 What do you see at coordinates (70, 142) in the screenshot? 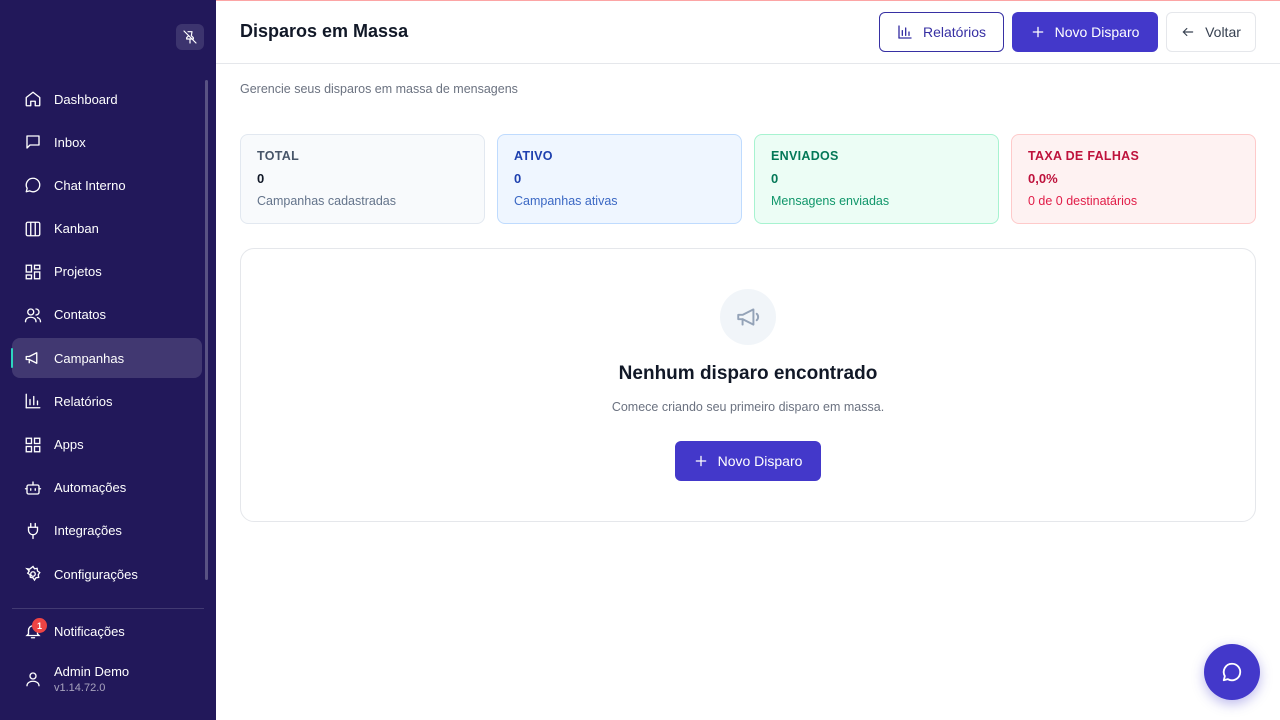
I see `sidebar-item-label: Inbox` at bounding box center [70, 142].